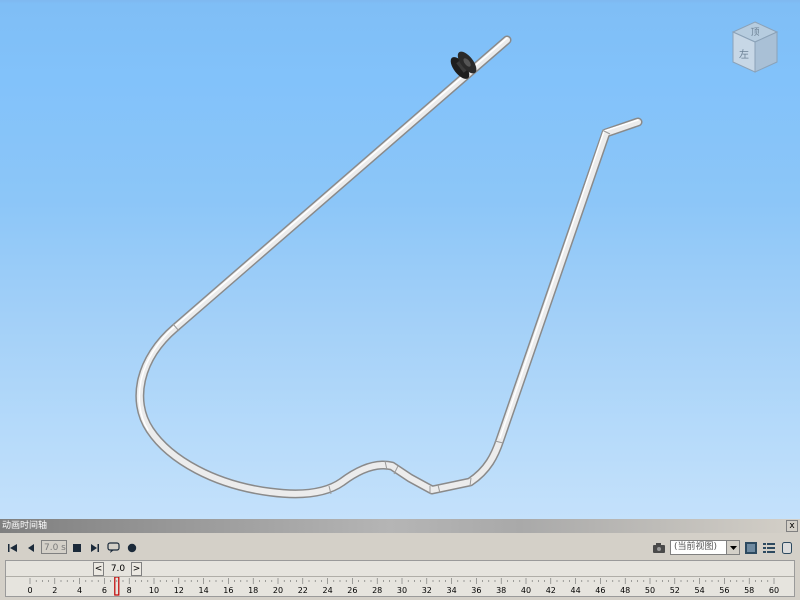  I want to click on skip-to-start-button, so click(13, 548).